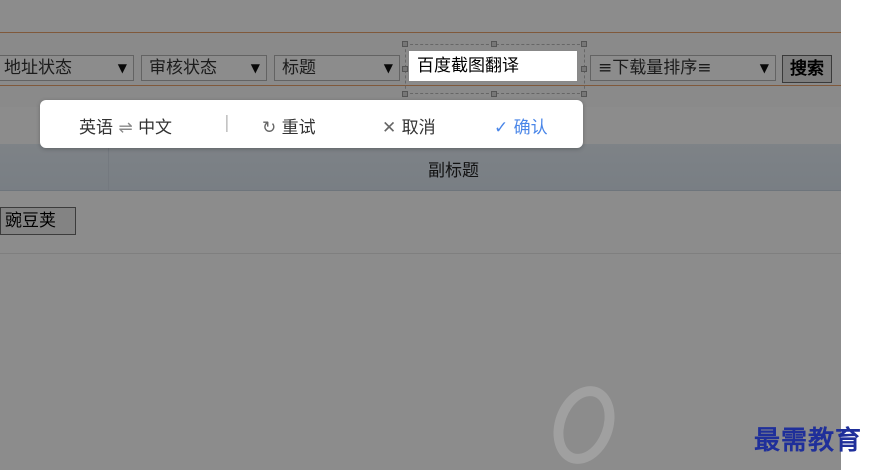 The height and width of the screenshot is (470, 877). Describe the element at coordinates (501, 128) in the screenshot. I see `check-icon: ✓` at that location.